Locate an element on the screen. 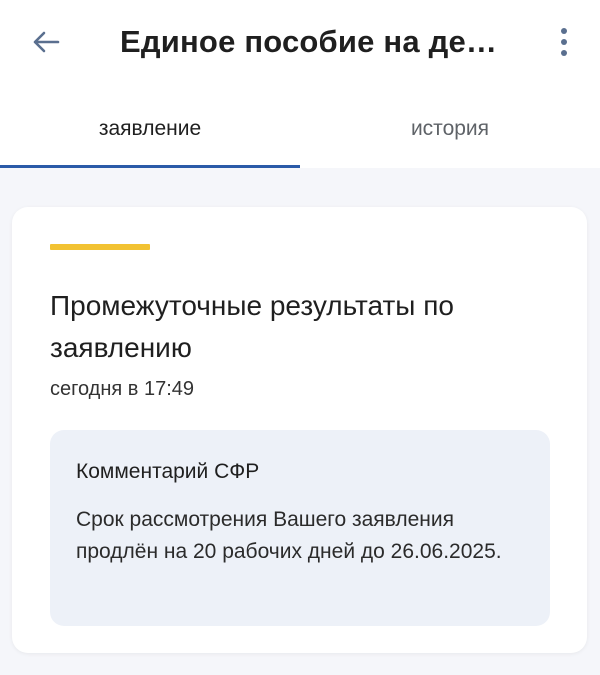 This screenshot has width=600, height=675. tab-application: заявление is located at coordinates (150, 128).